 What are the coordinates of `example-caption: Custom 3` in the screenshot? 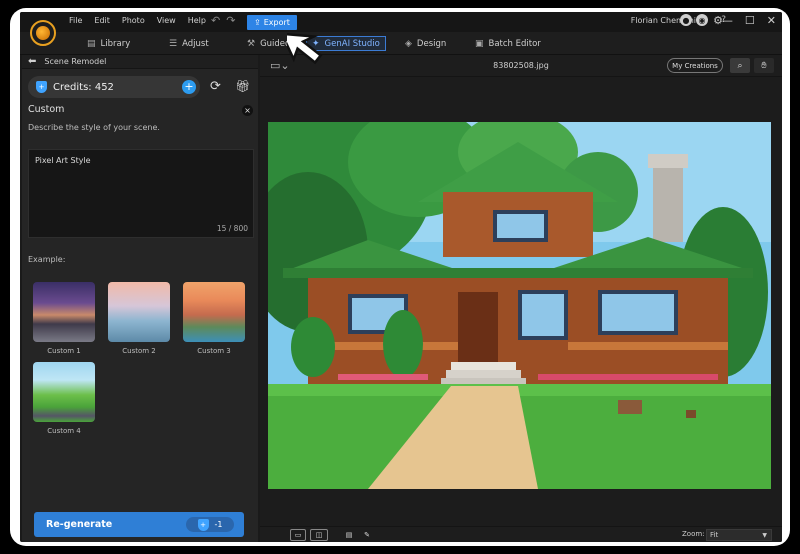 It's located at (214, 351).